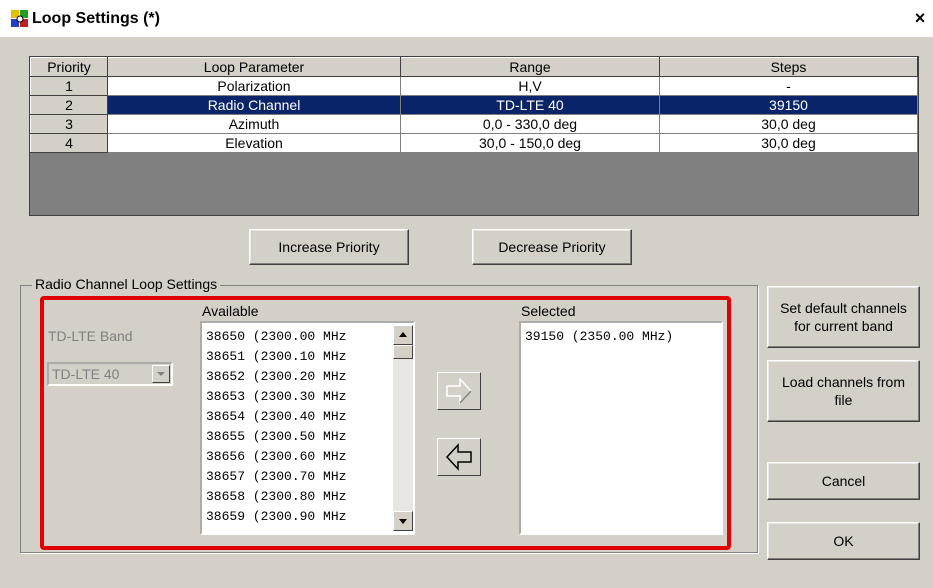 The image size is (933, 588). What do you see at coordinates (552, 247) in the screenshot?
I see `decrease-priority-button: Decrease Priority` at bounding box center [552, 247].